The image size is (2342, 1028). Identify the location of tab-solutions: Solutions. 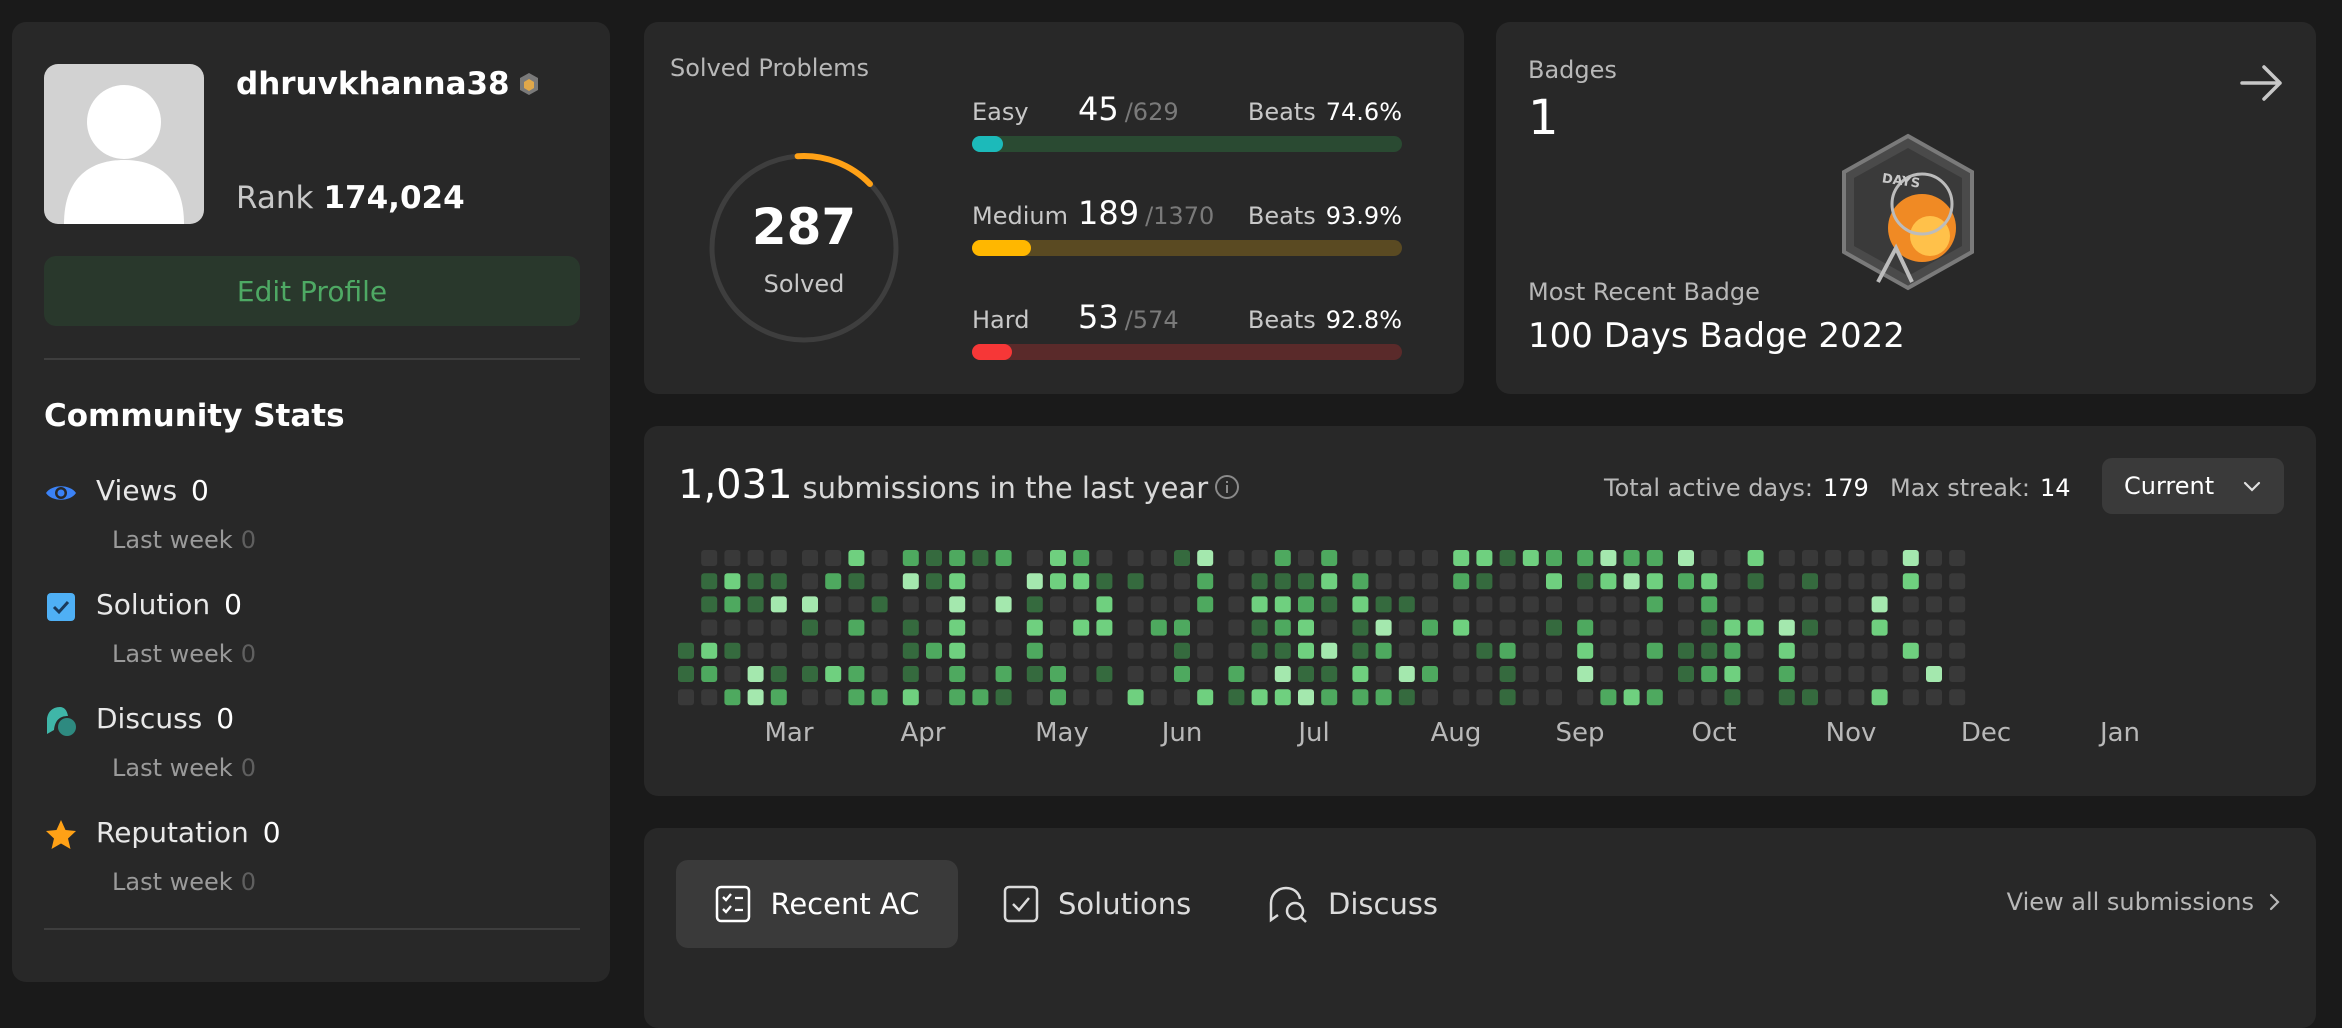
(1096, 904).